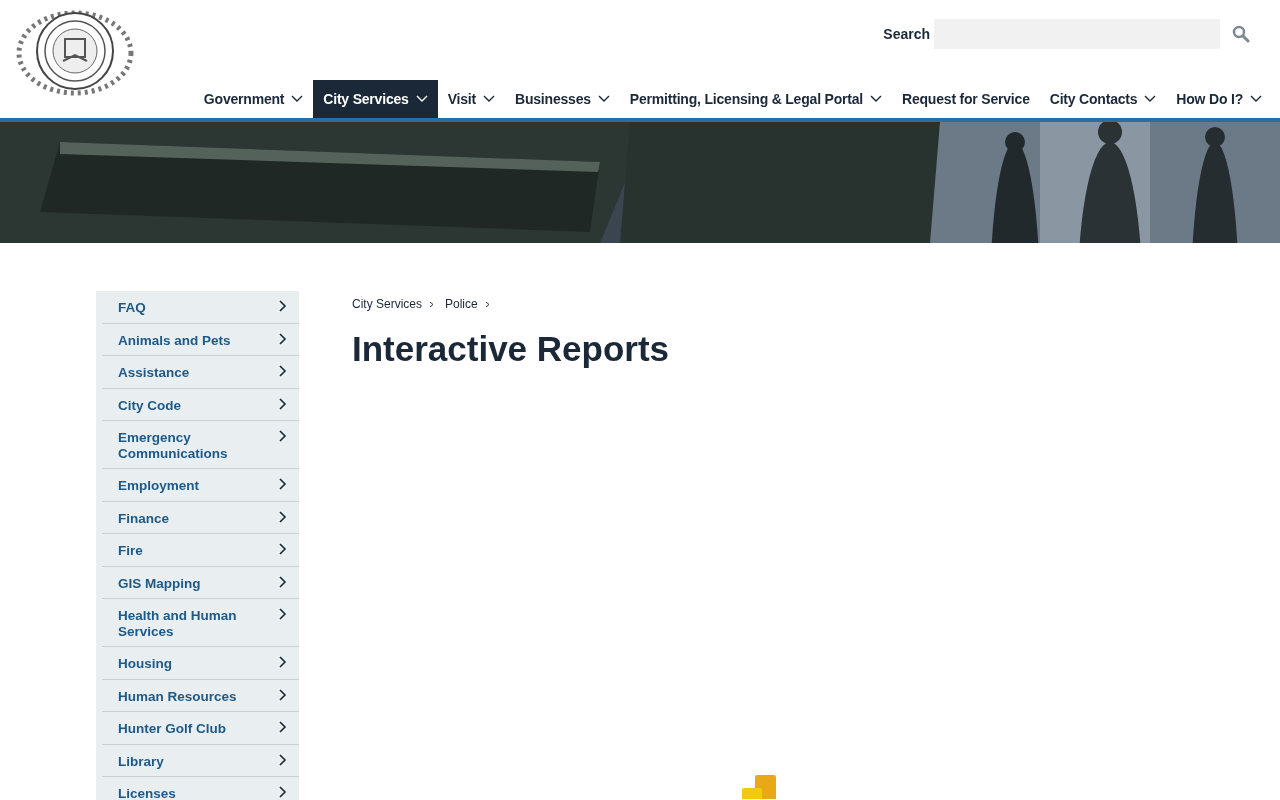 This screenshot has width=1280, height=800. What do you see at coordinates (461, 304) in the screenshot?
I see `breadcrumb-link: Police` at bounding box center [461, 304].